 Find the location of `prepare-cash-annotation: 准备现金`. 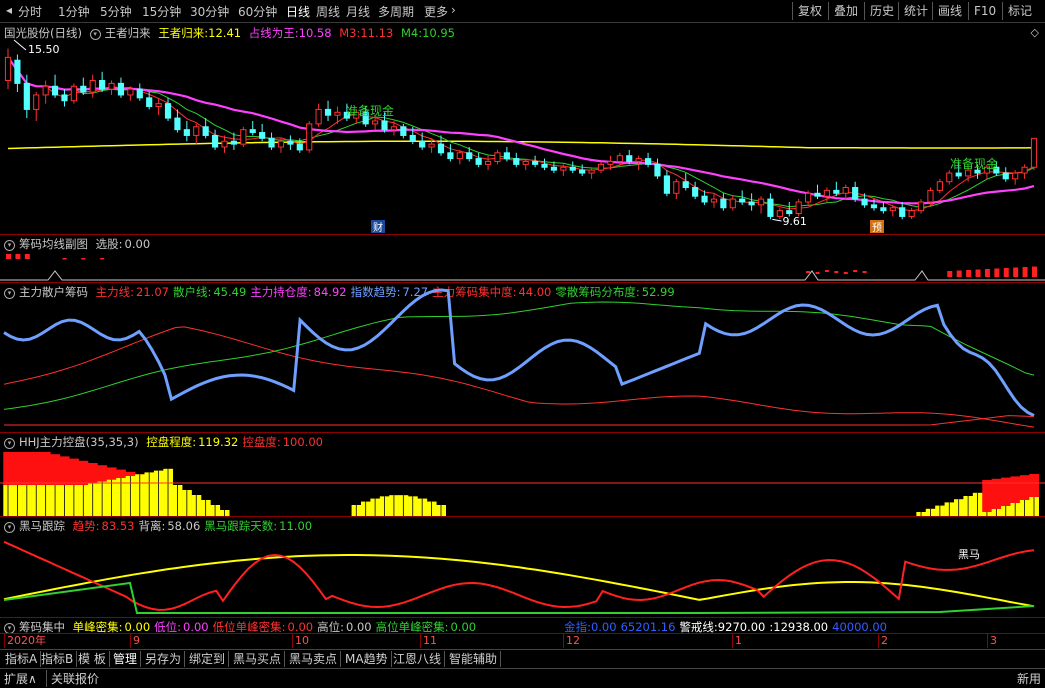

prepare-cash-annotation: 准备现金 is located at coordinates (974, 163).